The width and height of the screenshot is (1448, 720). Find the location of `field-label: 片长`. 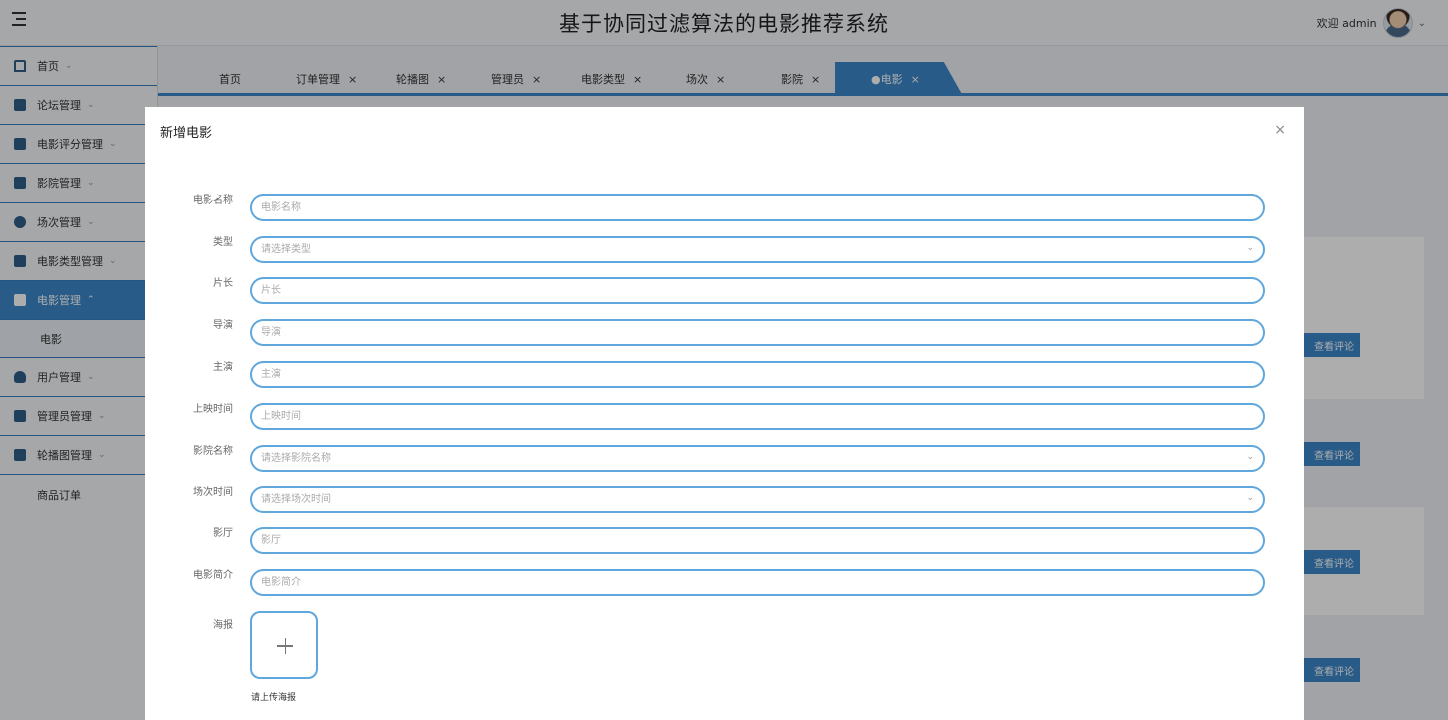

field-label: 片长 is located at coordinates (223, 283).